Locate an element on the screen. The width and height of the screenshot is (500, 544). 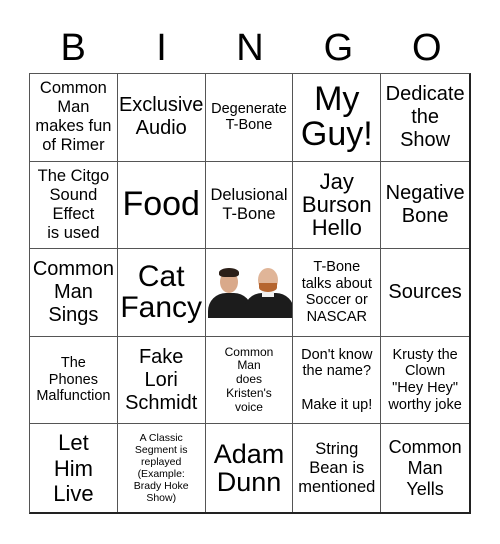
person-right is located at coordinates (268, 290).